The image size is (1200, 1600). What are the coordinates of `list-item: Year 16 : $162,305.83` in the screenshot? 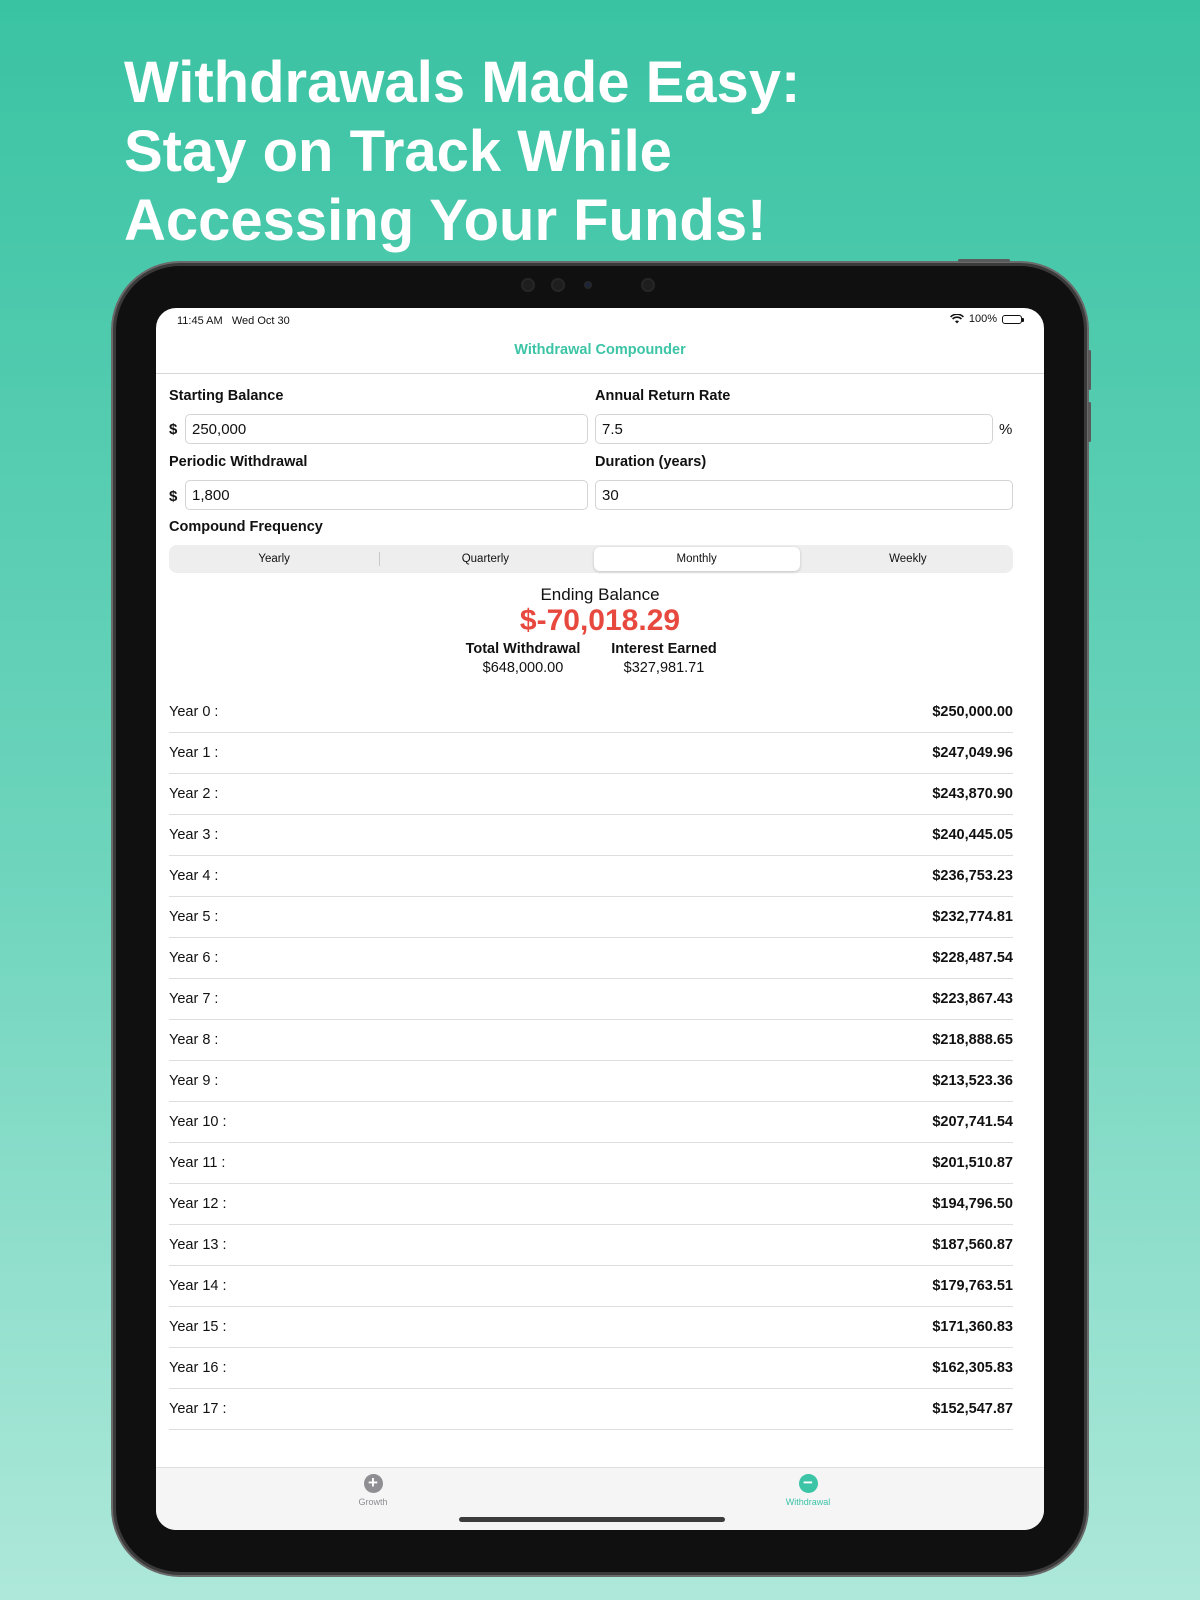 It's located at (591, 1368).